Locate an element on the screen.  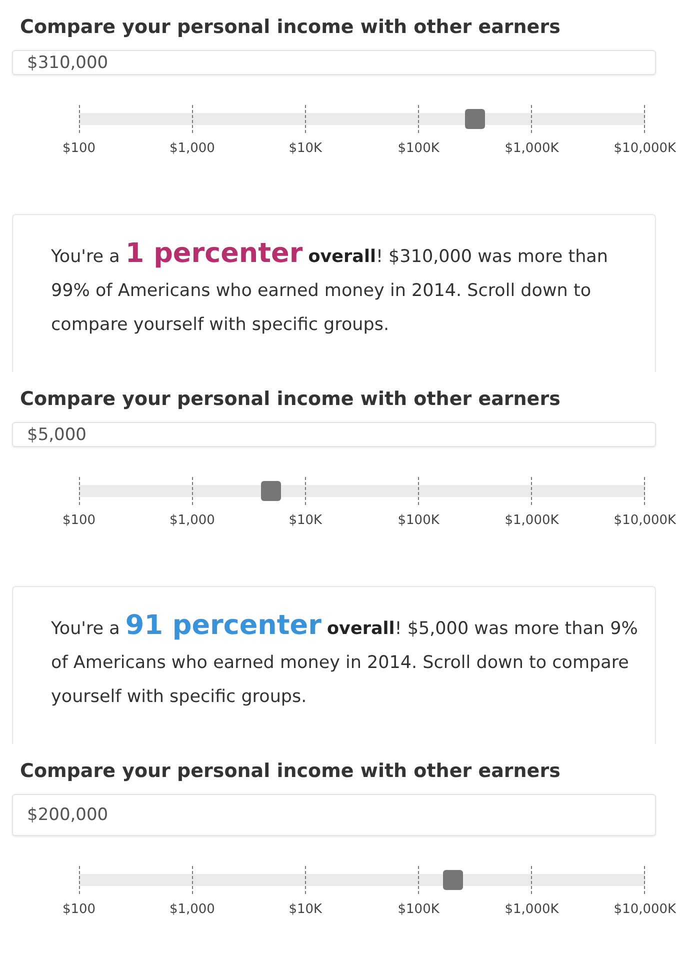
income-input-field: $5,000 is located at coordinates (334, 434).